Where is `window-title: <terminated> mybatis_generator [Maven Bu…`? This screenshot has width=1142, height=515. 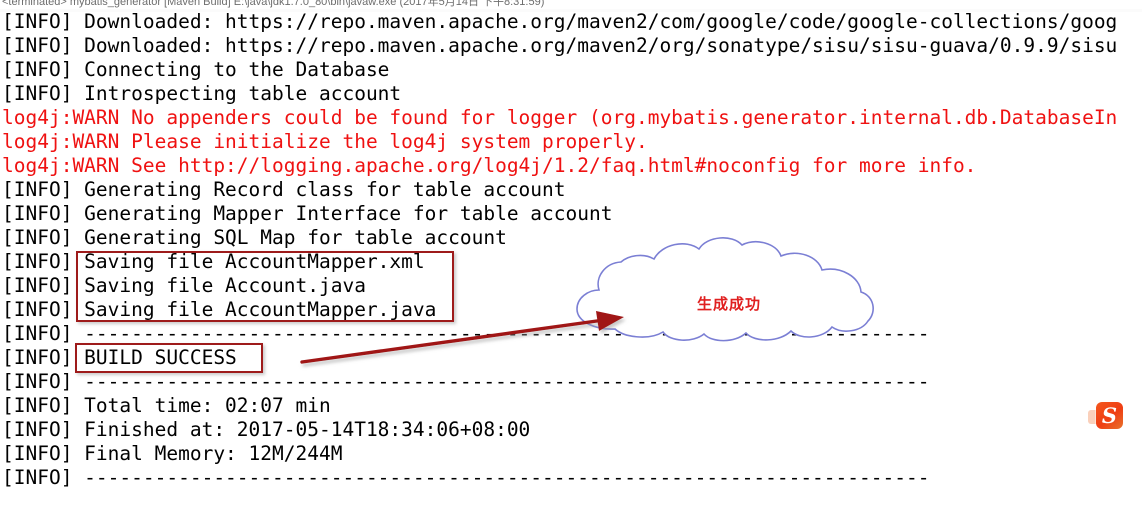
window-title: <terminated> mybatis_generator [Maven Bu… is located at coordinates (273, 4).